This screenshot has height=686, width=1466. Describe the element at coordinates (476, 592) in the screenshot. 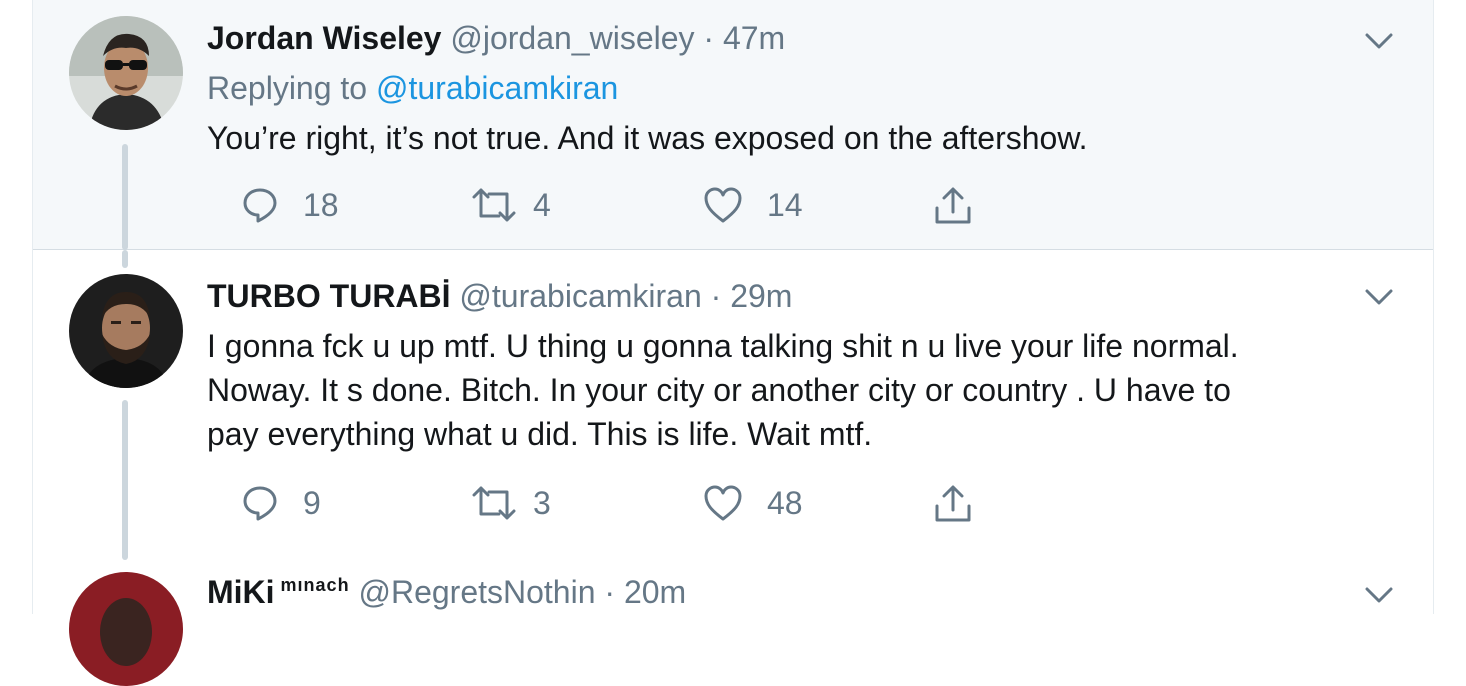

I see `user-handle: @RegretsNothin` at that location.